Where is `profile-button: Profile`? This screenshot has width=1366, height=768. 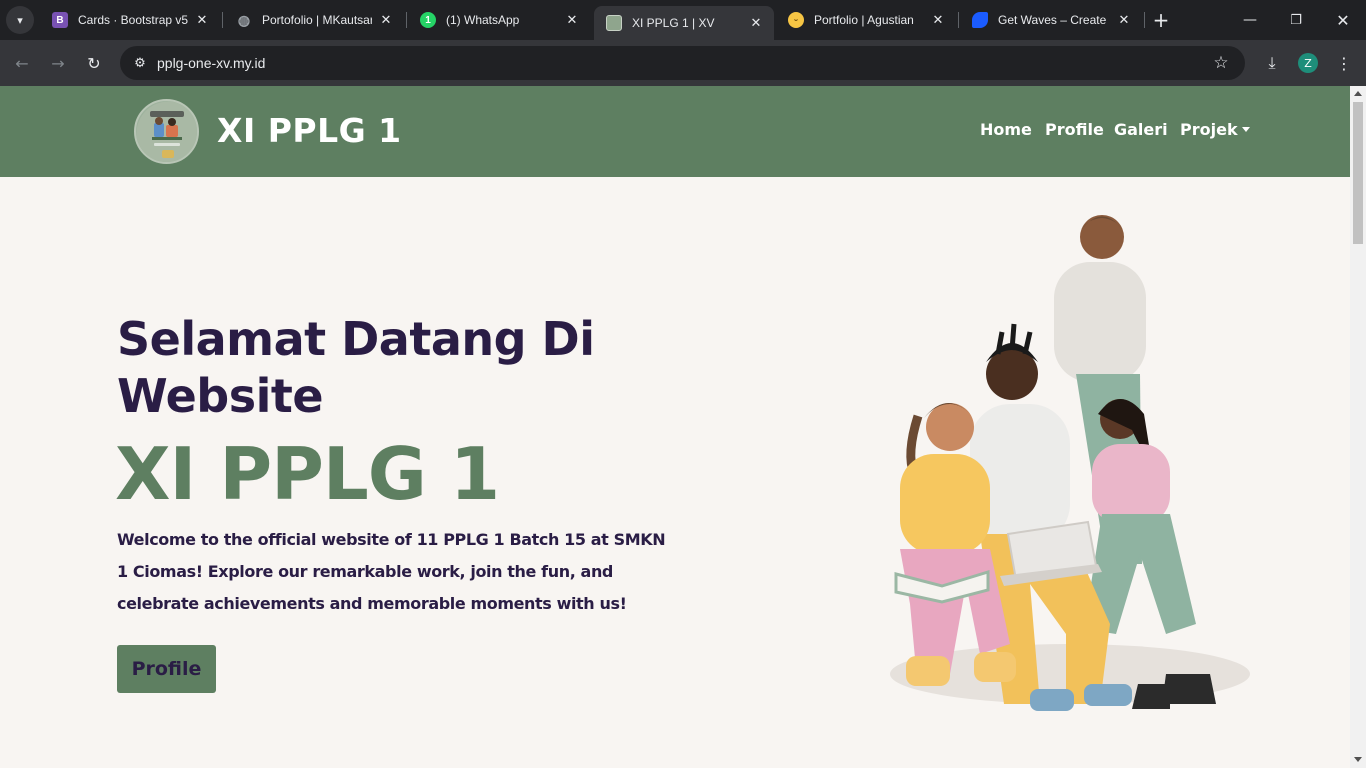 profile-button: Profile is located at coordinates (166, 669).